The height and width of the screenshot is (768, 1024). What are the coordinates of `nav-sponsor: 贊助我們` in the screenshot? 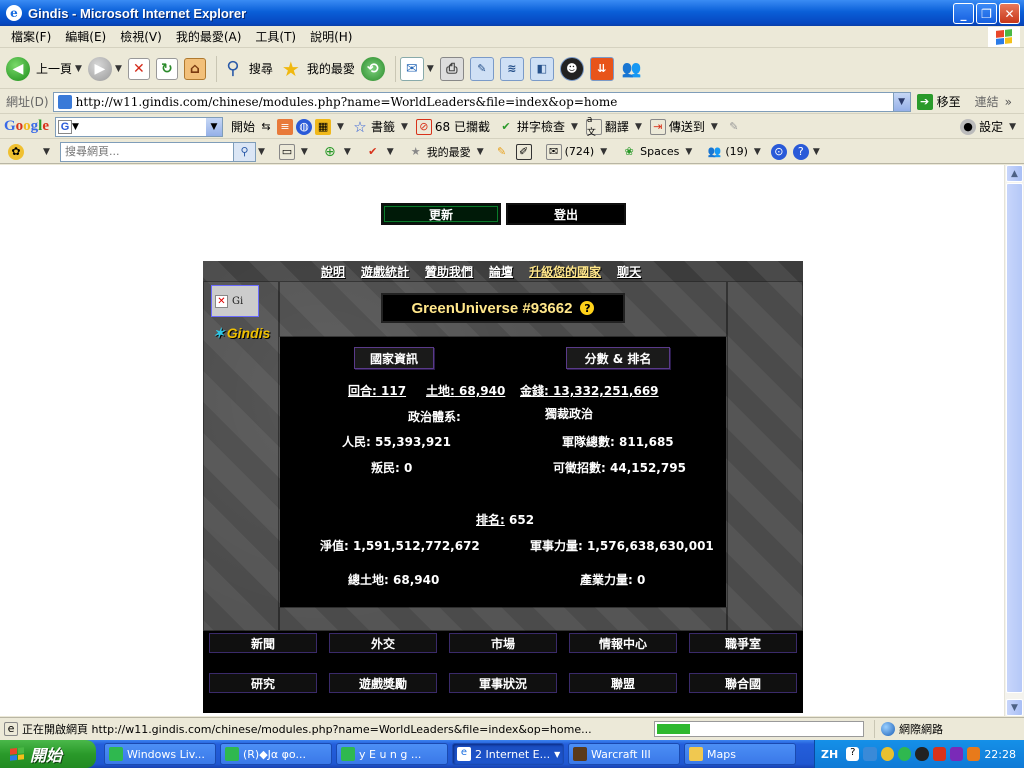 It's located at (449, 271).